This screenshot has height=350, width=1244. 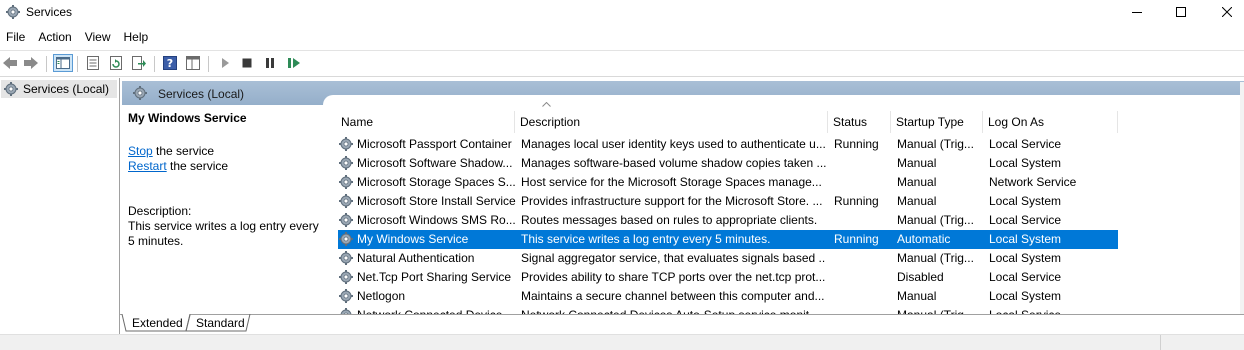 I want to click on cell-logon: Network Service, so click(x=1033, y=182).